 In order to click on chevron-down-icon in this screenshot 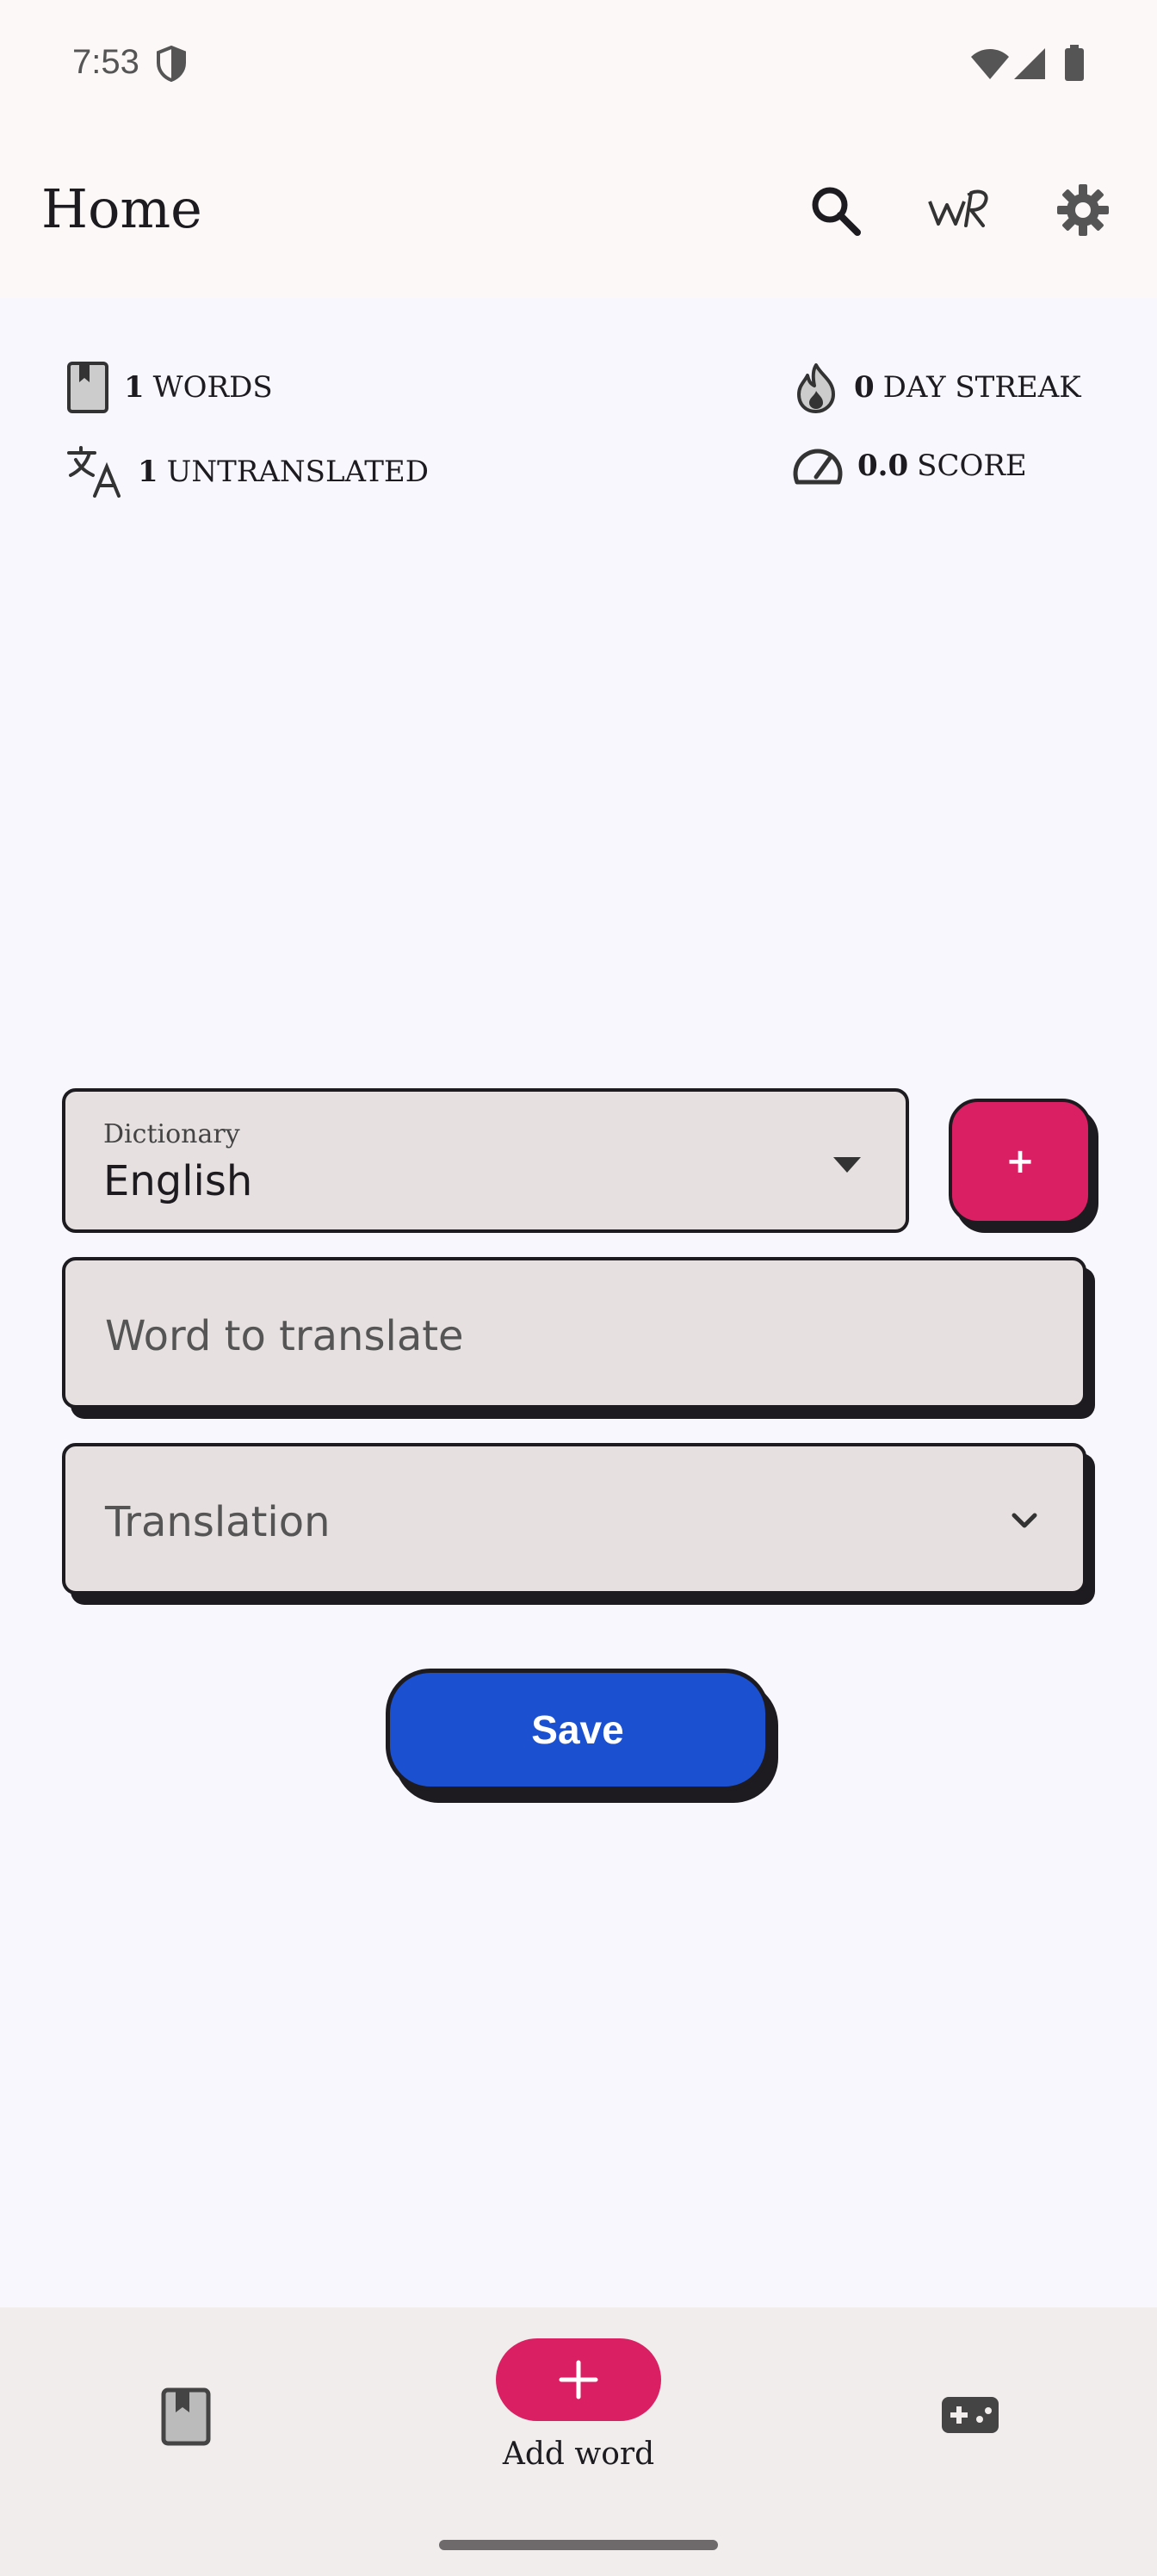, I will do `click(1024, 1521)`.